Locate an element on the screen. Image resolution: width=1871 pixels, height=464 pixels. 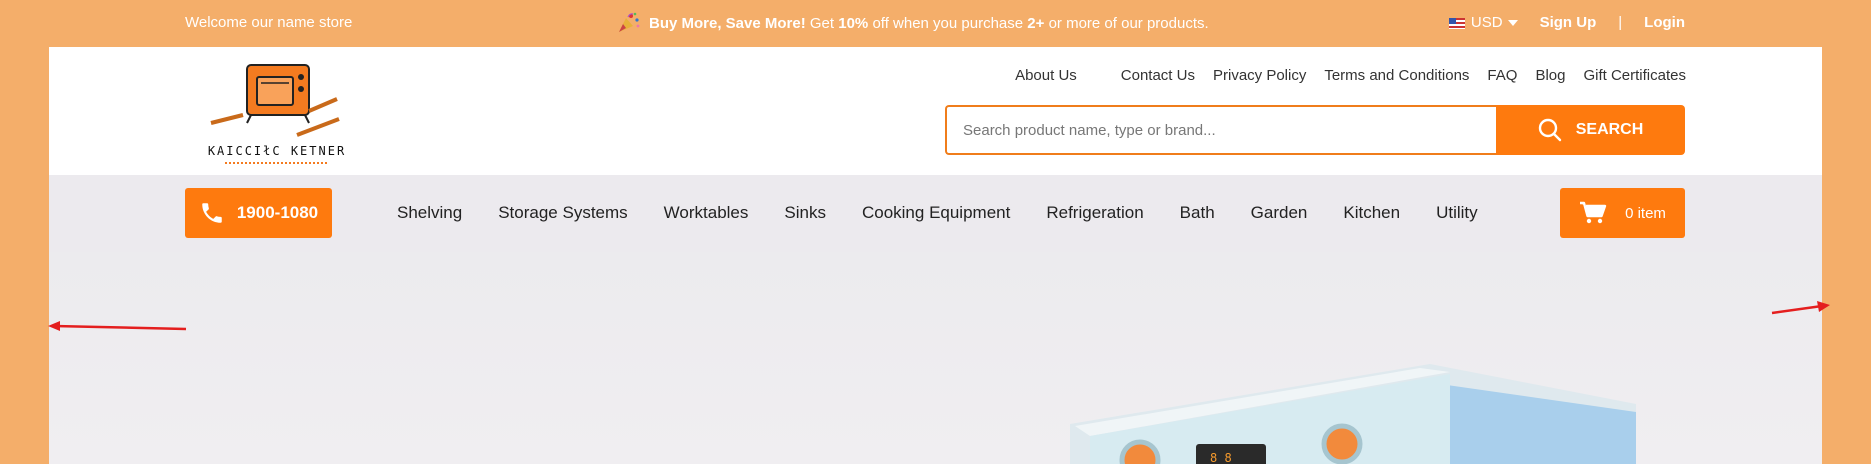
nav-item-shelving: Shelving is located at coordinates (429, 213).